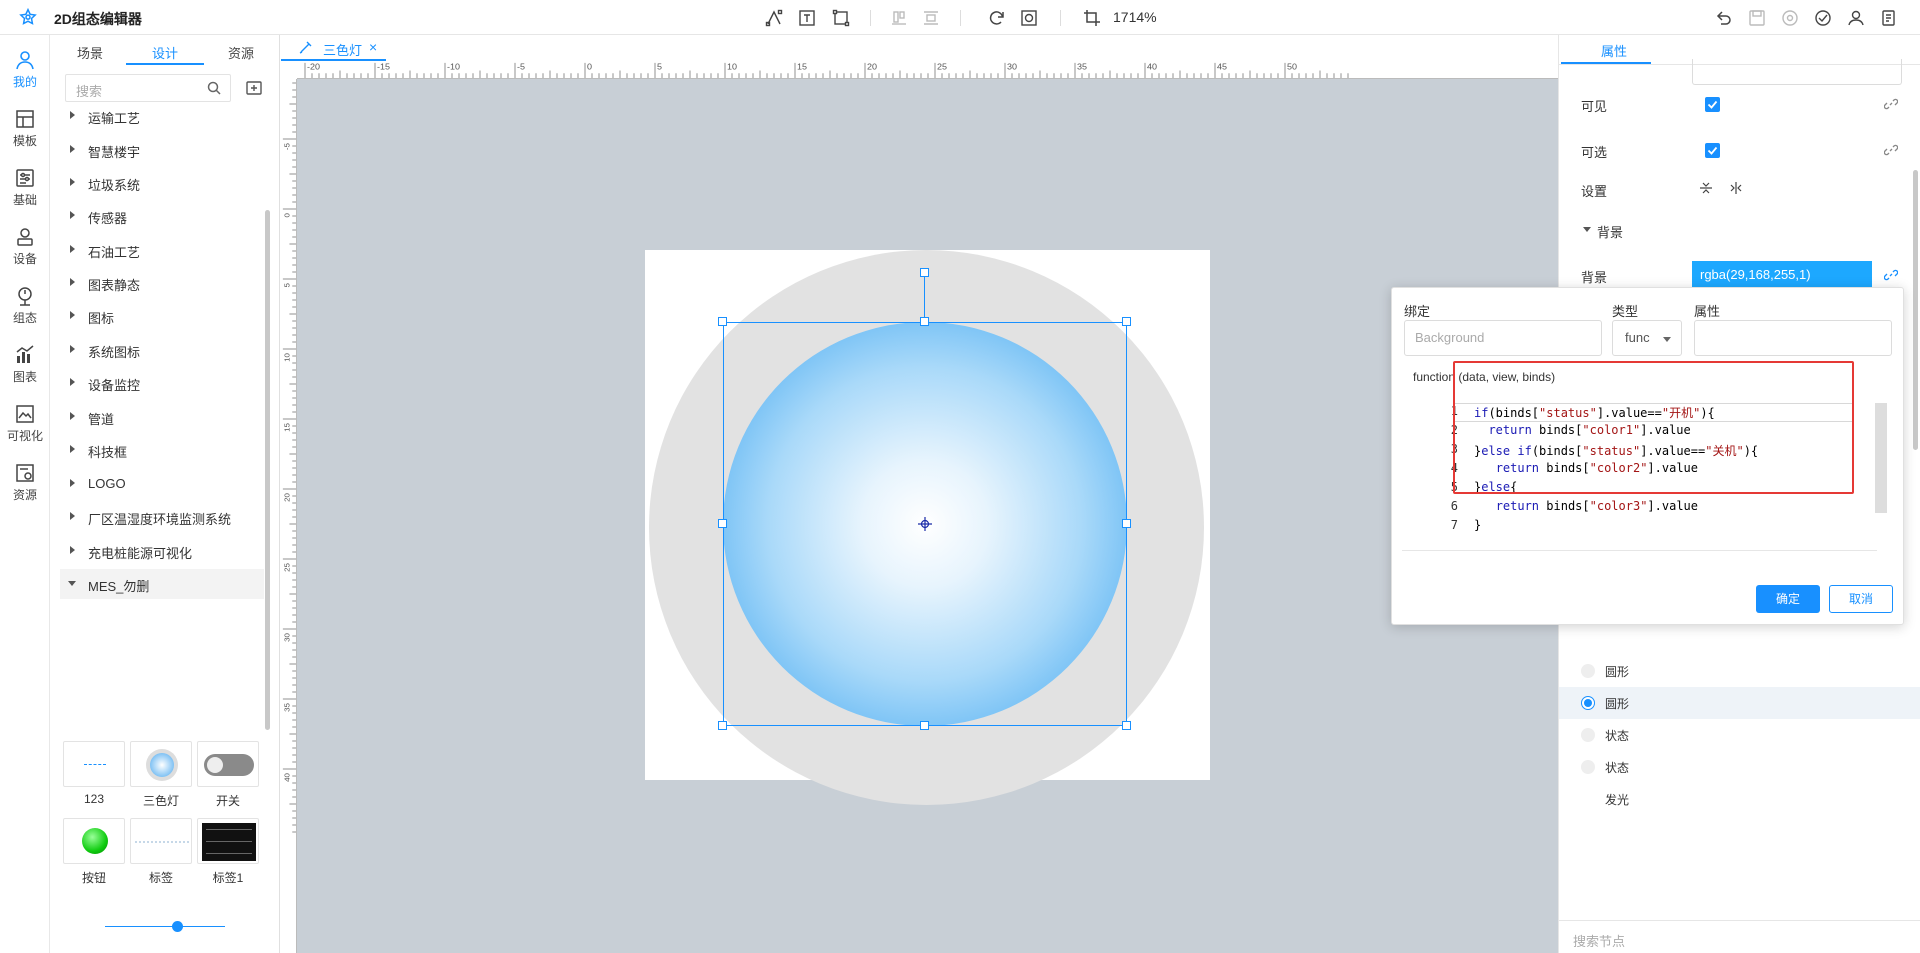 This screenshot has height=953, width=1920. Describe the element at coordinates (925, 524) in the screenshot. I see `crosshair-icon` at that location.